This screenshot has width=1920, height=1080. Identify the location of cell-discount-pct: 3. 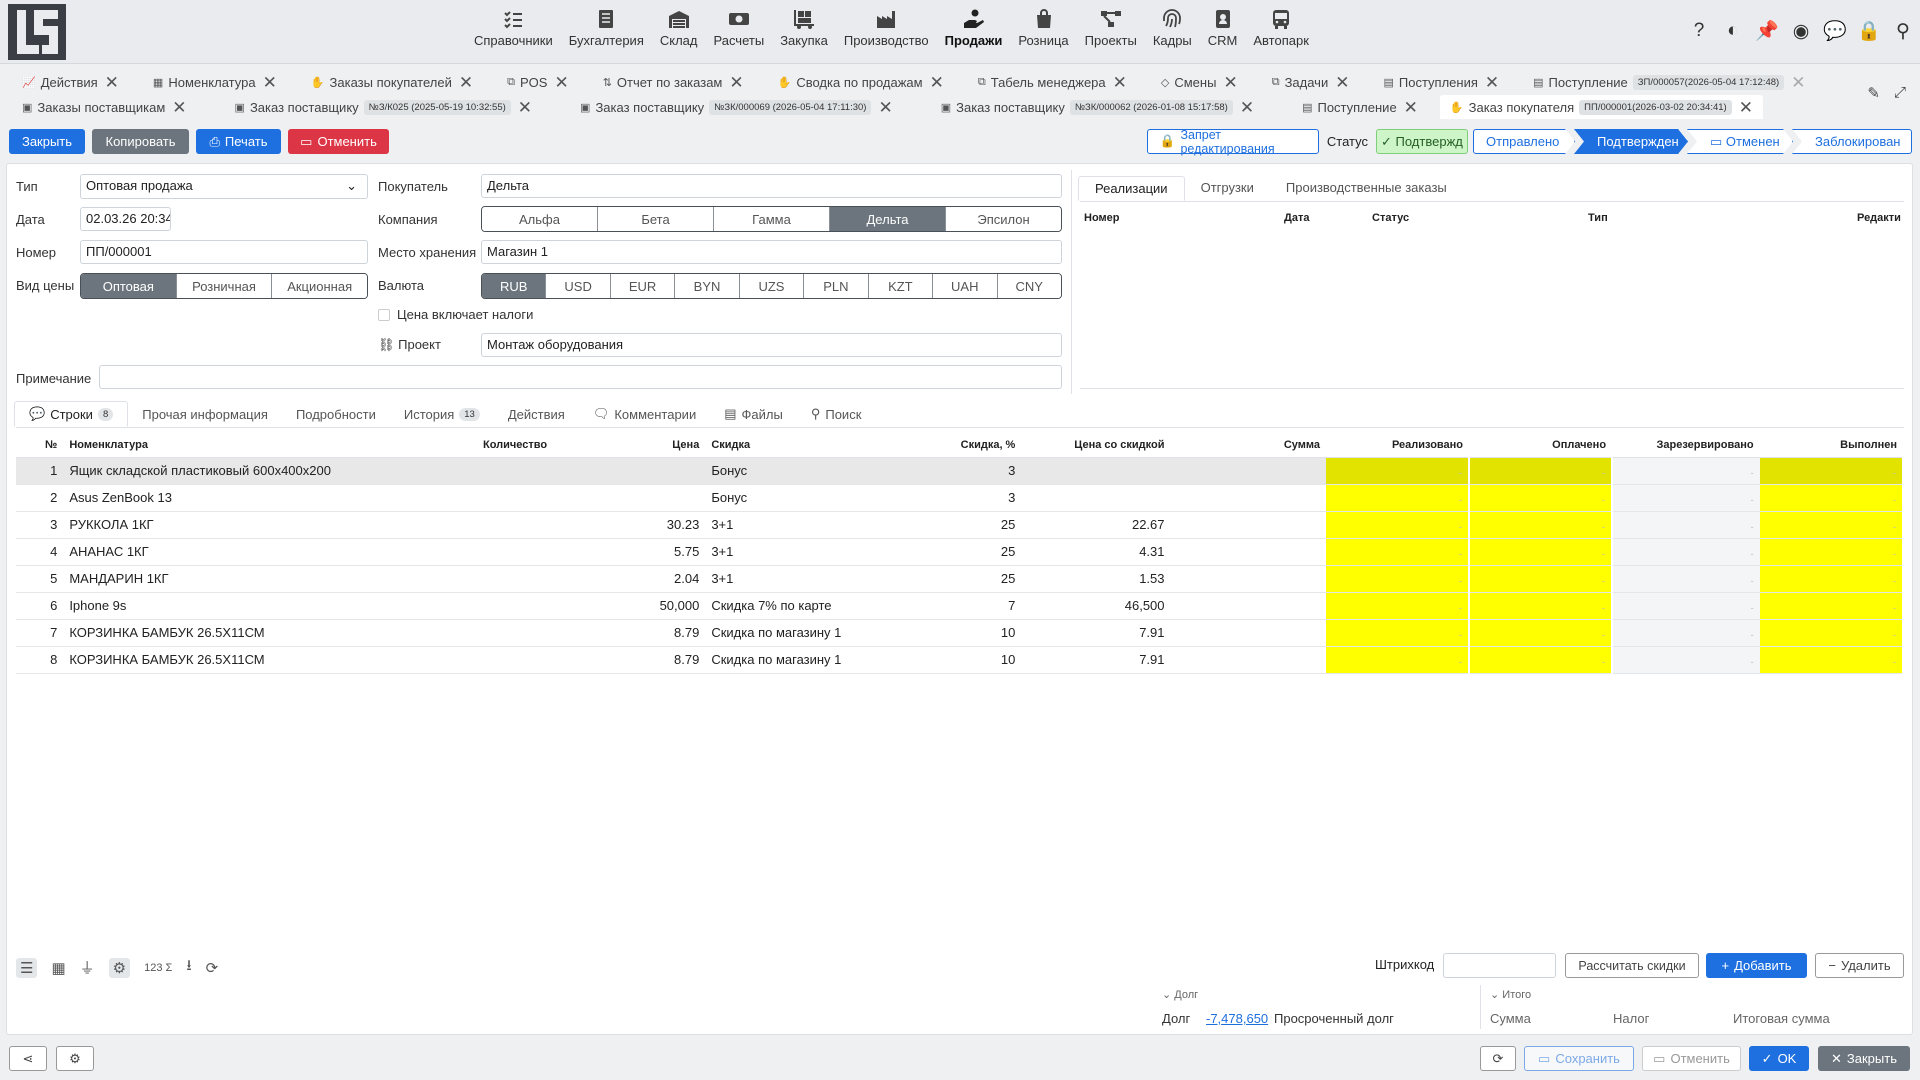
(956, 498).